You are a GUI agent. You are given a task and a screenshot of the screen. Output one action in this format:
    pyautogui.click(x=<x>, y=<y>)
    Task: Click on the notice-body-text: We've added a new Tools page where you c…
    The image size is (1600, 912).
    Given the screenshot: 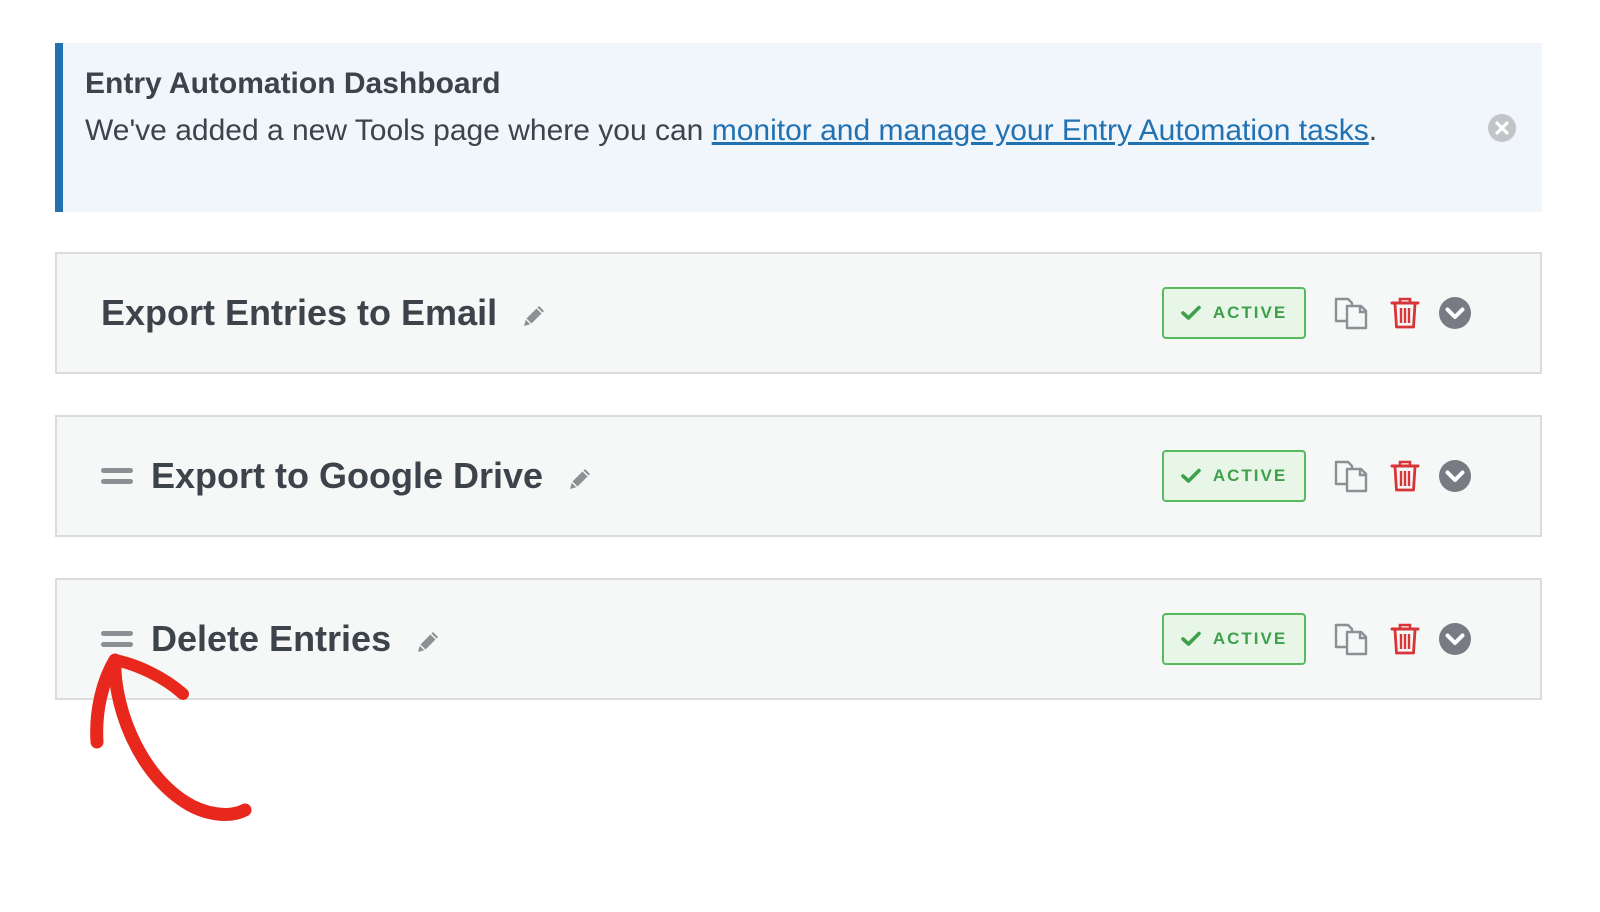 What is the action you would take?
    pyautogui.click(x=398, y=130)
    